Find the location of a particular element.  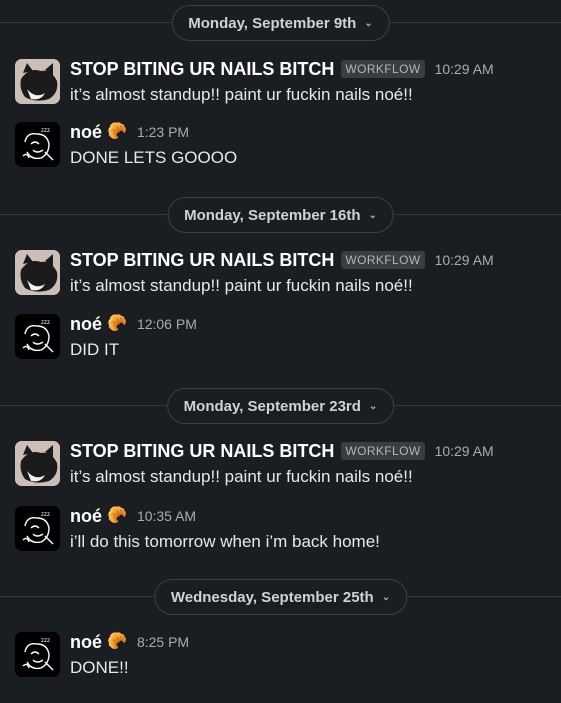

date-divider: Monday, September 9th ⌄ is located at coordinates (280, 23).